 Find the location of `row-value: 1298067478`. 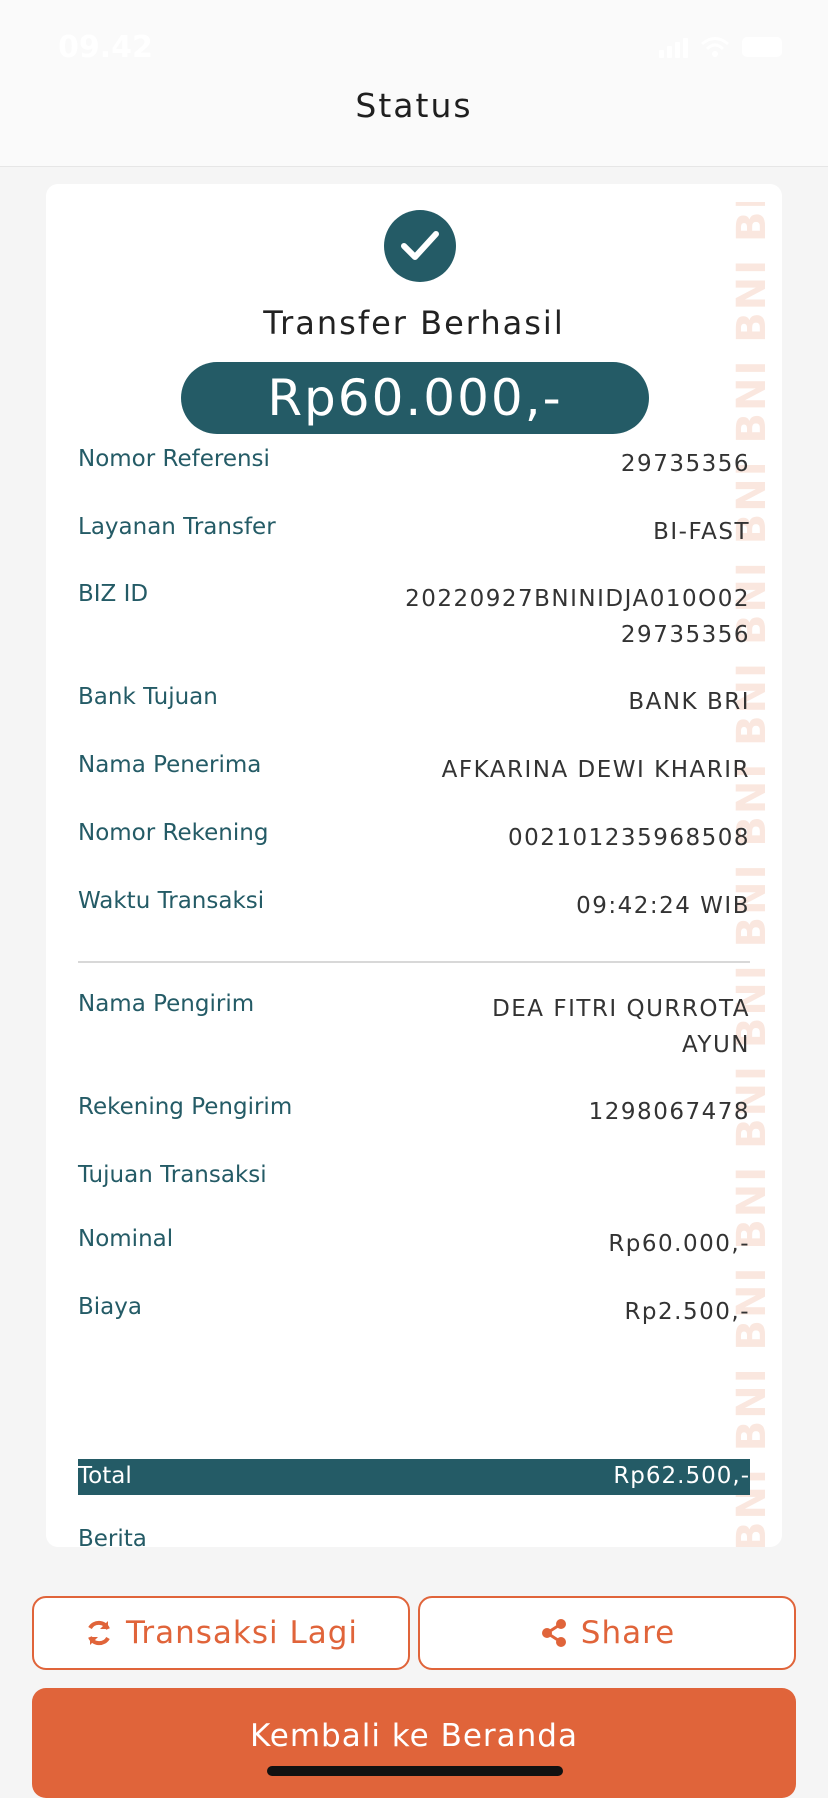

row-value: 1298067478 is located at coordinates (669, 1112).